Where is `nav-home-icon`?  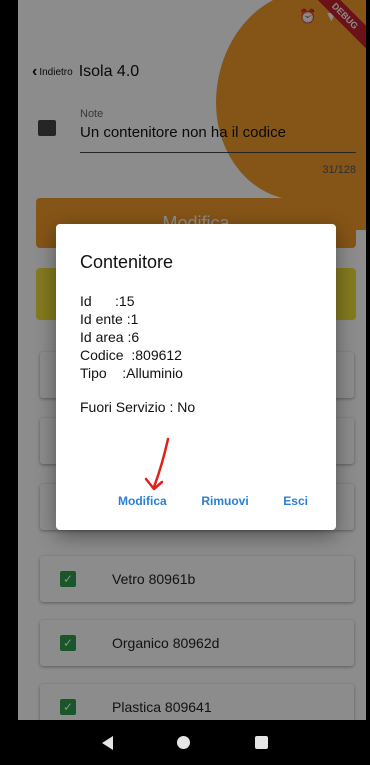
nav-home-icon is located at coordinates (184, 742).